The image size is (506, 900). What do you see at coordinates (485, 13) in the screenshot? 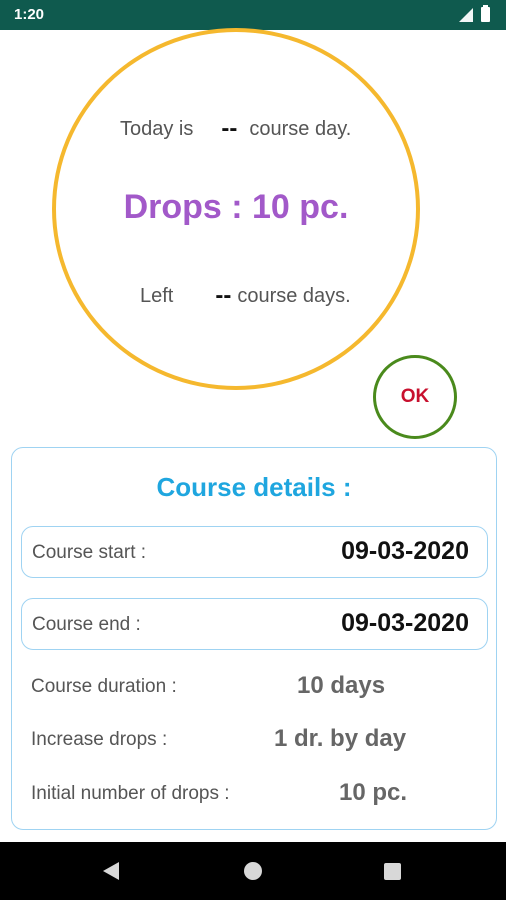
I see `battery-icon` at bounding box center [485, 13].